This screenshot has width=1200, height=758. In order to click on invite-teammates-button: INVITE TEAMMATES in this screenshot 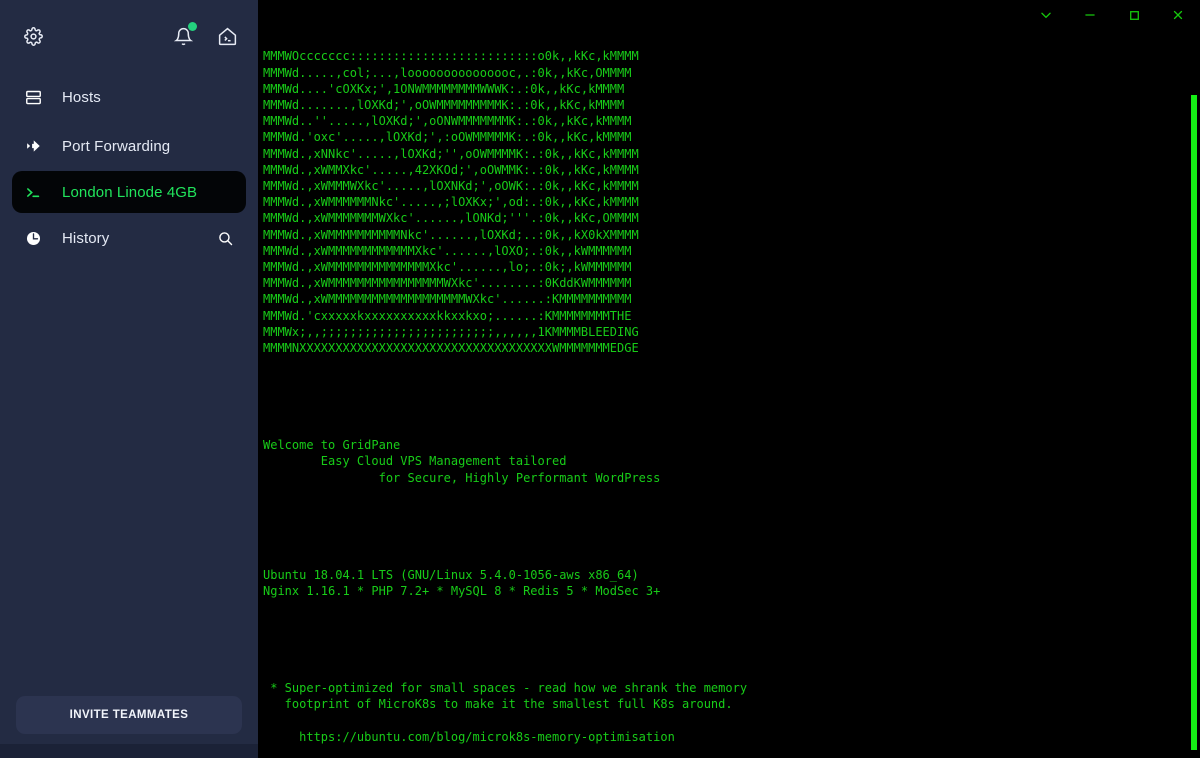, I will do `click(129, 715)`.